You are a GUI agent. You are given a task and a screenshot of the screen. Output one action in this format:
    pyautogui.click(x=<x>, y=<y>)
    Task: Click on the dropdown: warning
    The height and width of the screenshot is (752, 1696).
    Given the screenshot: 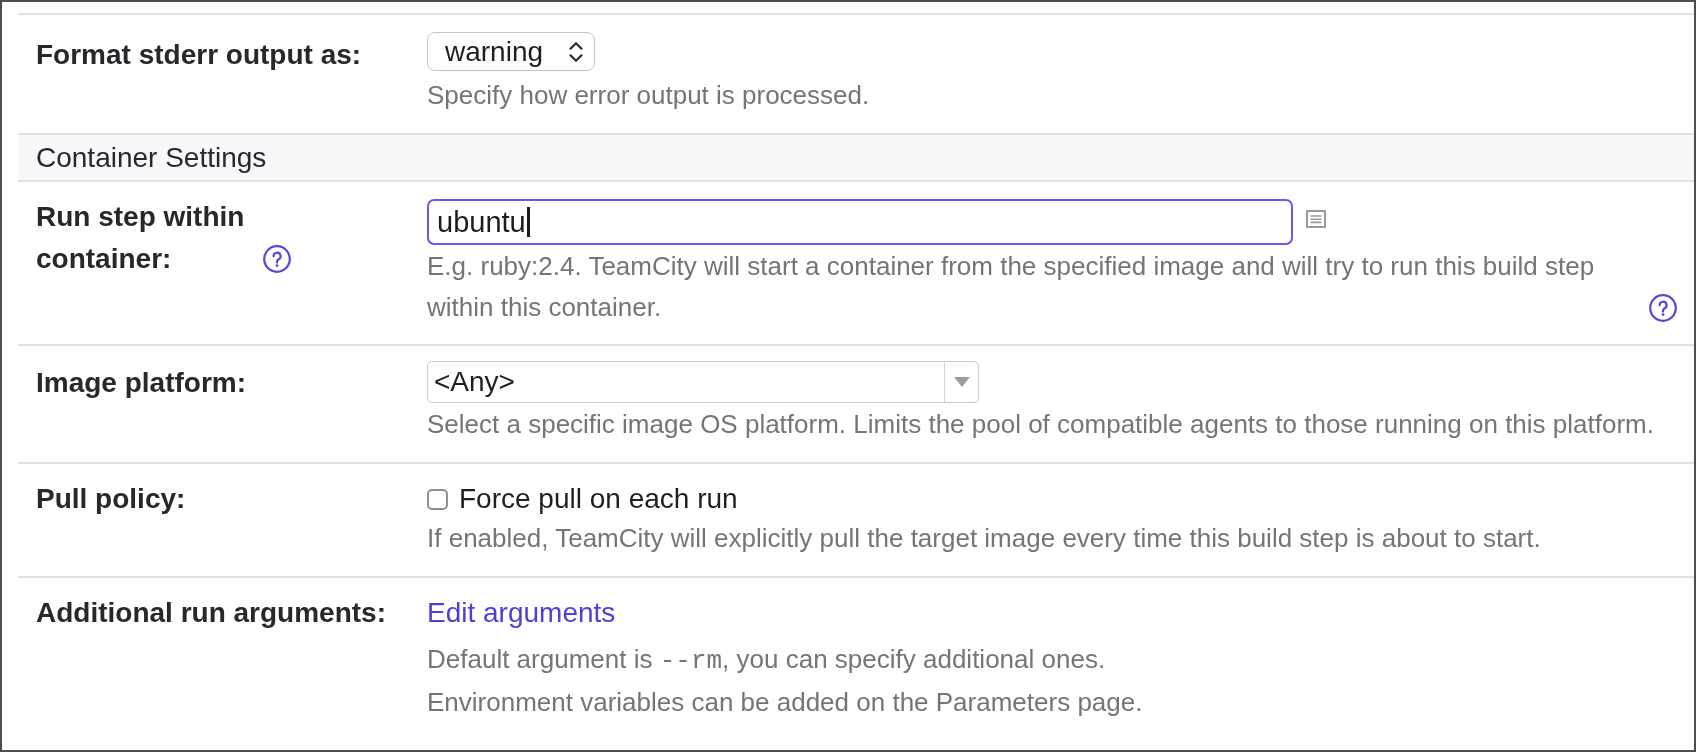 What is the action you would take?
    pyautogui.click(x=511, y=51)
    